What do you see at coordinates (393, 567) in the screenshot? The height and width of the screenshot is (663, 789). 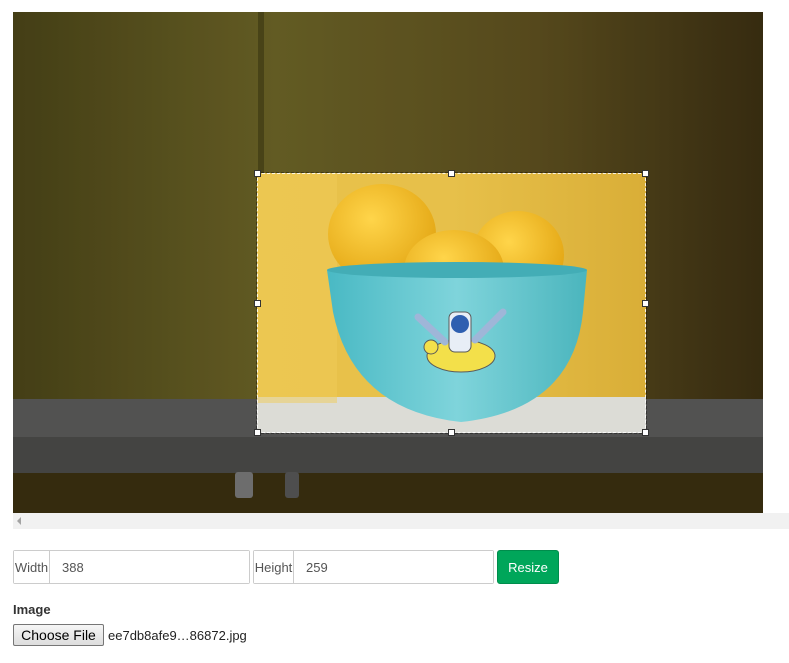 I see `height-input` at bounding box center [393, 567].